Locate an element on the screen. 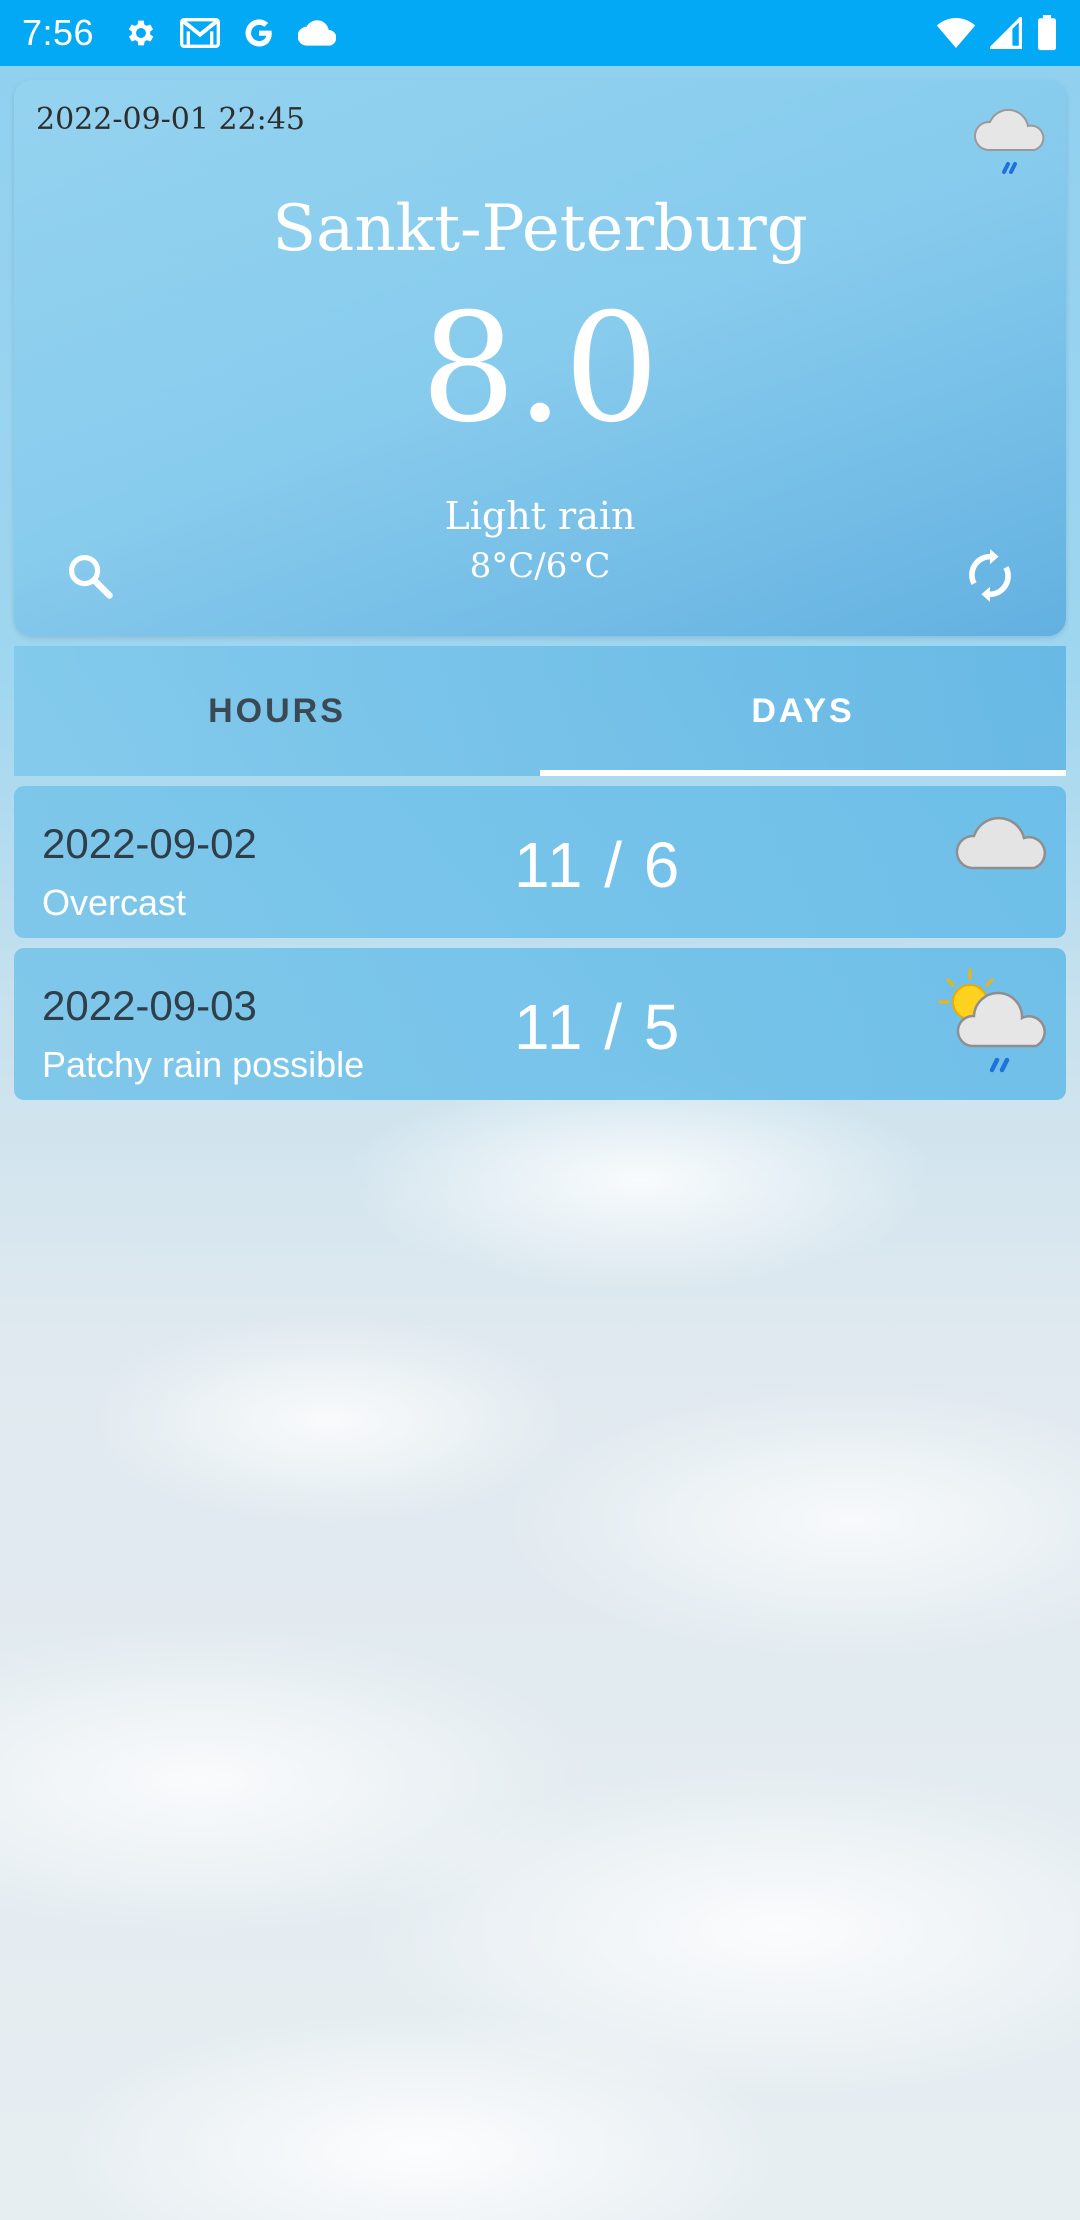 Image resolution: width=1080 pixels, height=2220 pixels. search-icon is located at coordinates (90, 578).